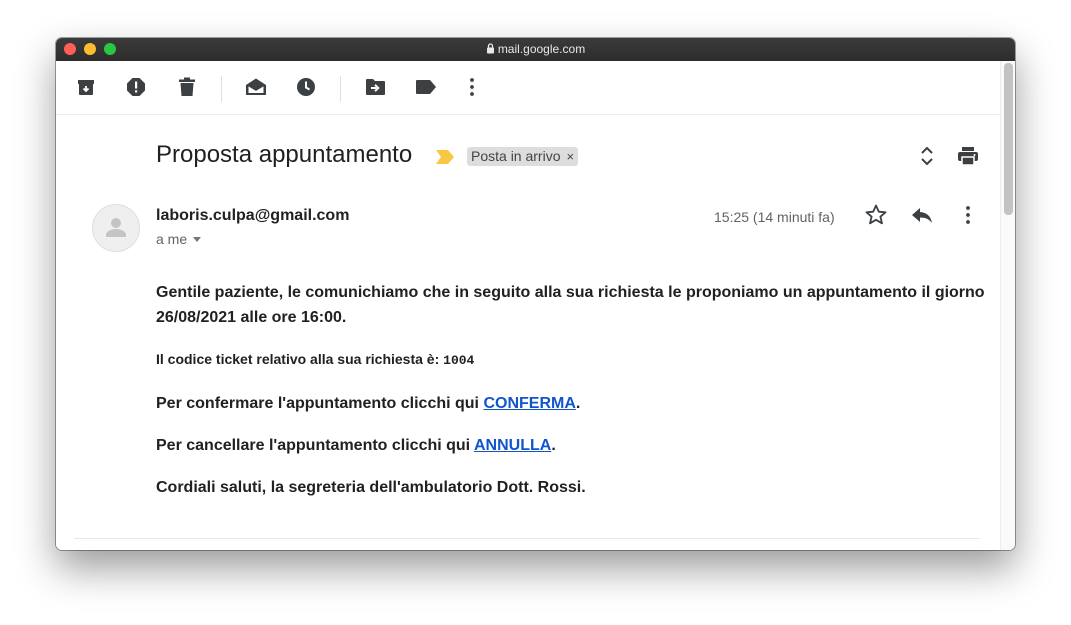 This screenshot has width=1071, height=625. Describe the element at coordinates (445, 159) in the screenshot. I see `importance-marker-icon` at that location.